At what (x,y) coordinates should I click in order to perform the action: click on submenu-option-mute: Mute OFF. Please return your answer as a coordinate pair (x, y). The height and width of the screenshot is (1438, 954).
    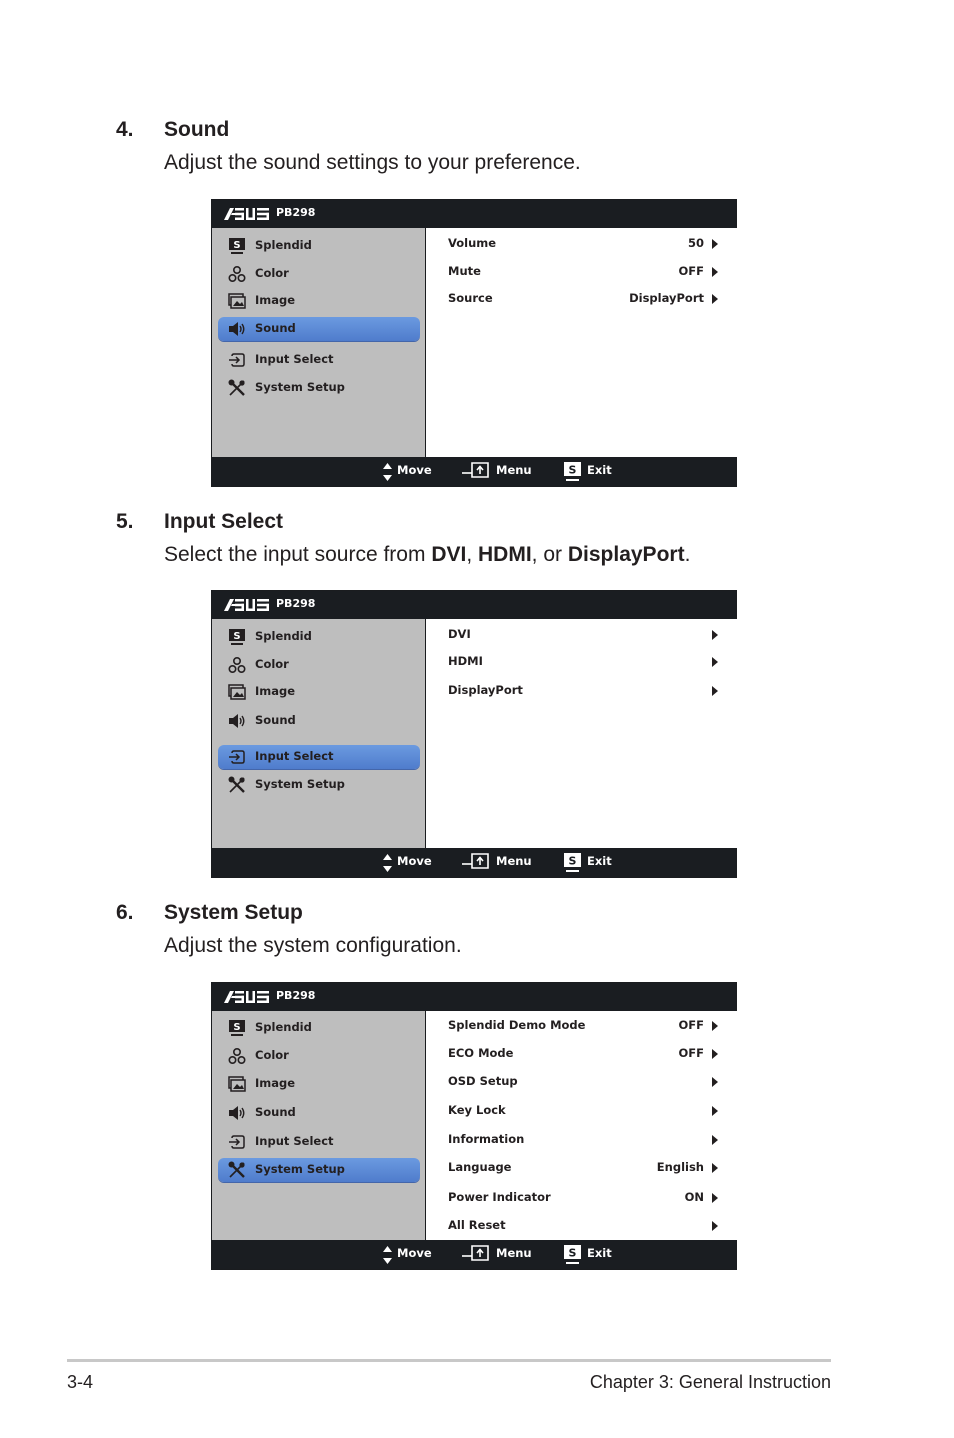
    Looking at the image, I should click on (583, 273).